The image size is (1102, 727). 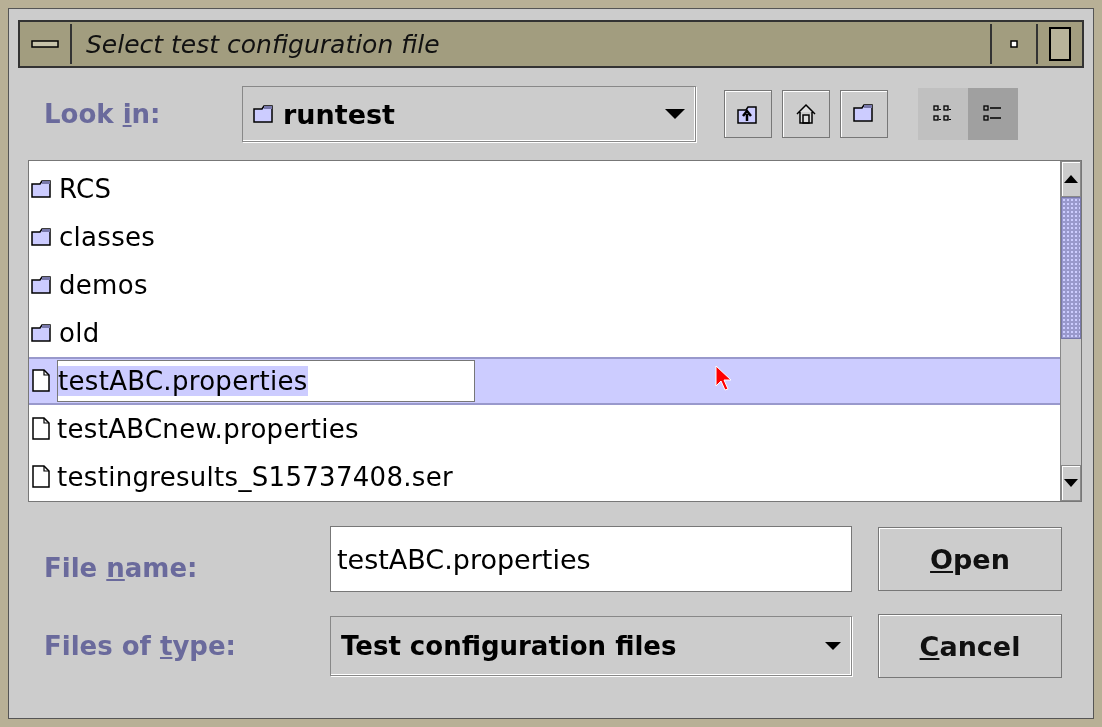 I want to click on look-in-dropdown: runtest, so click(x=469, y=114).